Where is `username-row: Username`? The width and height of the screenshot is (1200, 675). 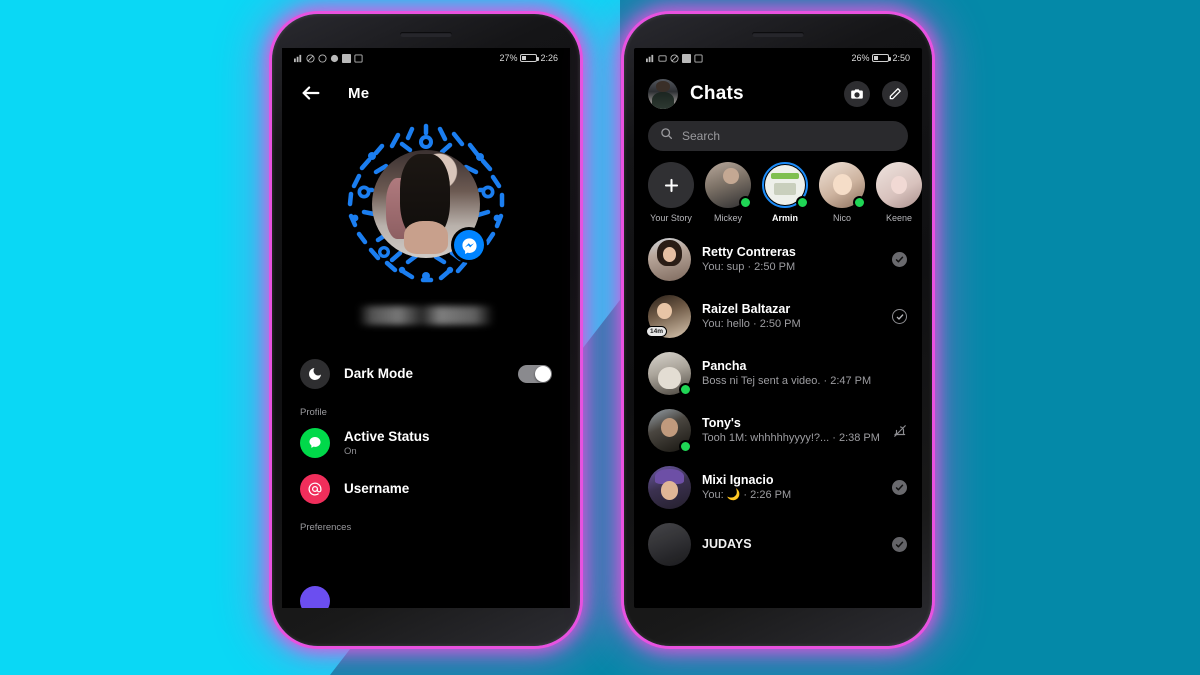 username-row: Username is located at coordinates (426, 489).